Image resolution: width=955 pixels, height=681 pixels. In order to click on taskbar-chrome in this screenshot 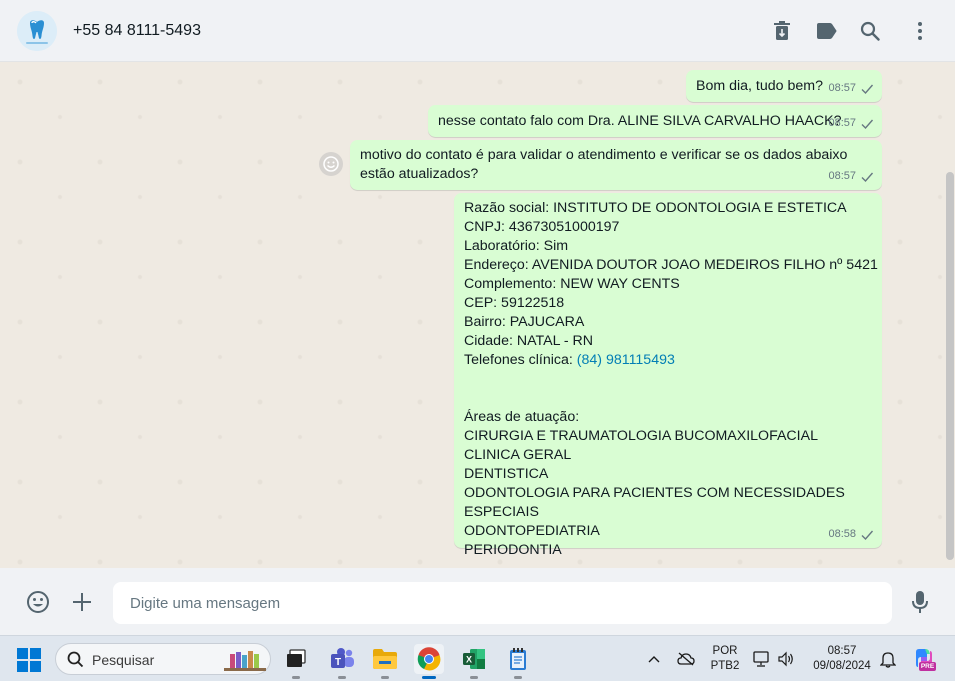, I will do `click(429, 661)`.